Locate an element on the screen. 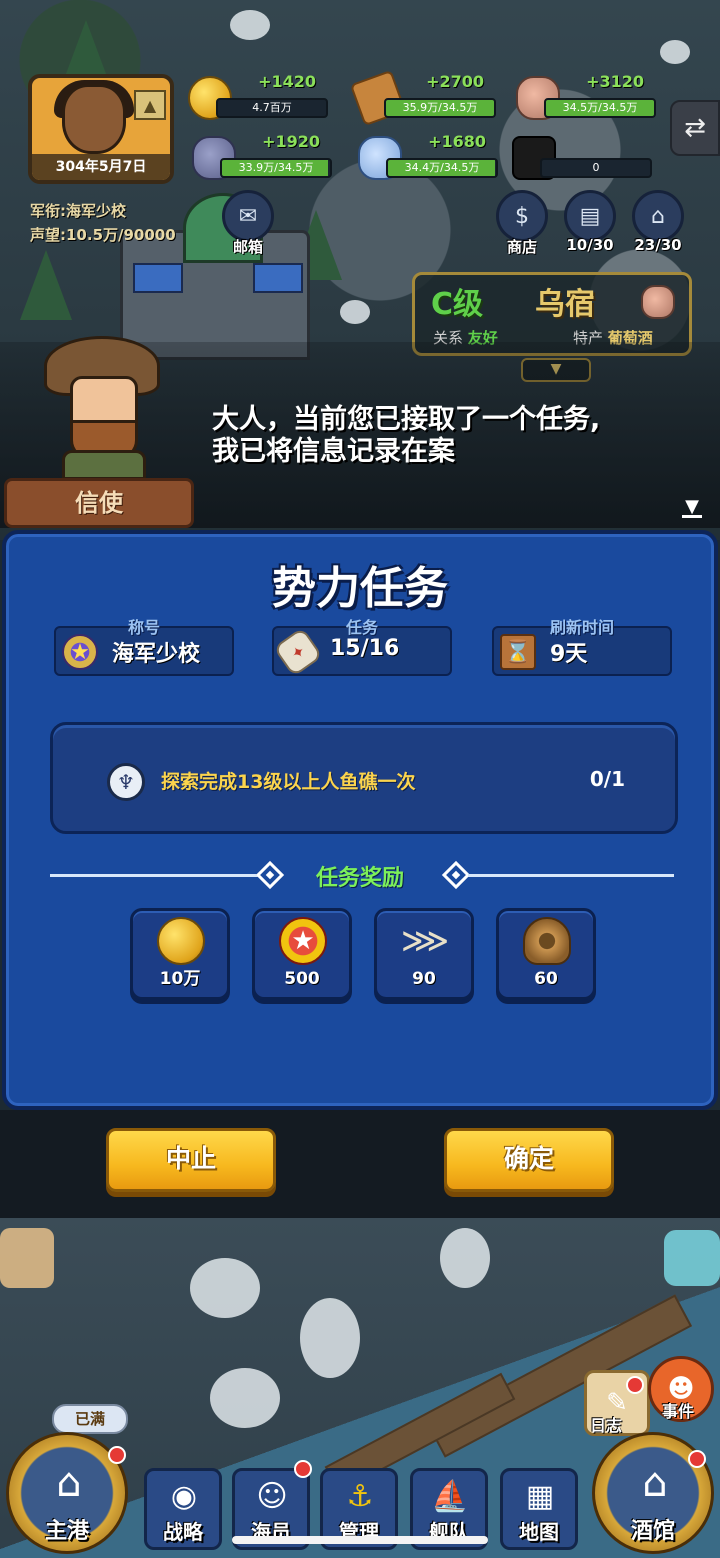  nav-strategy: ◉ 战略 is located at coordinates (183, 1509).